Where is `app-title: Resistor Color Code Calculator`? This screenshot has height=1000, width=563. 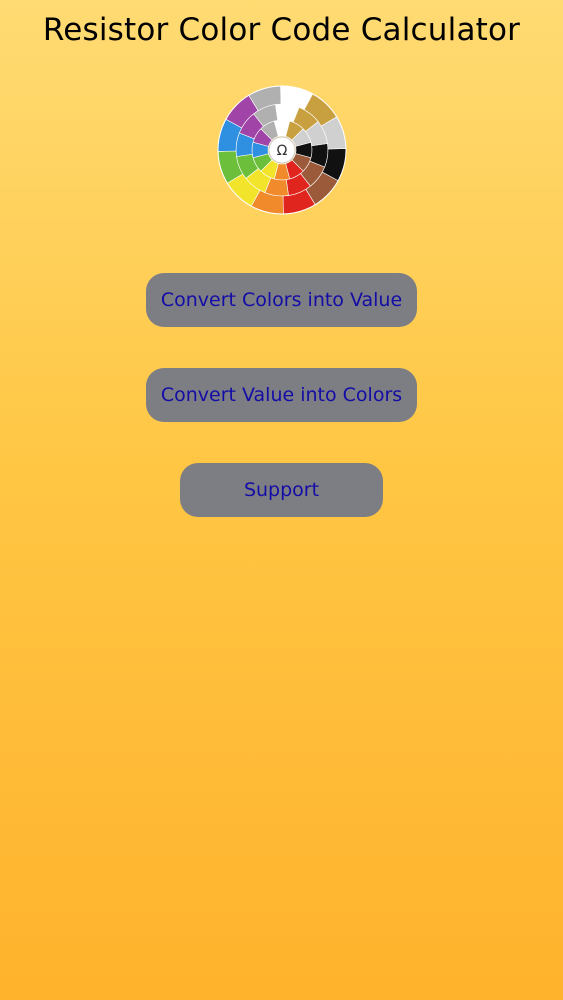
app-title: Resistor Color Code Calculator is located at coordinates (281, 30).